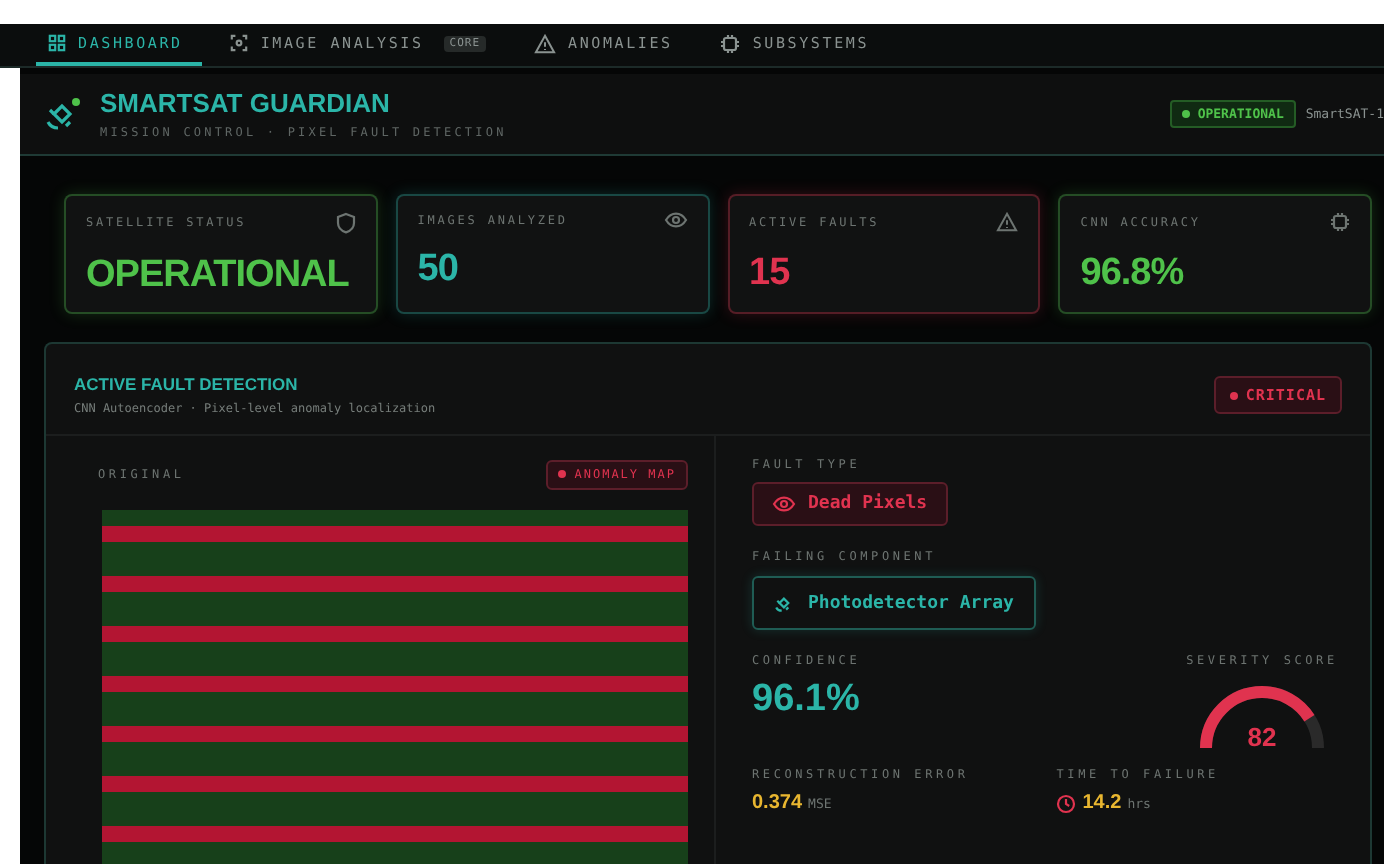  Describe the element at coordinates (1102, 803) in the screenshot. I see `ttf-value: 14.2` at that location.